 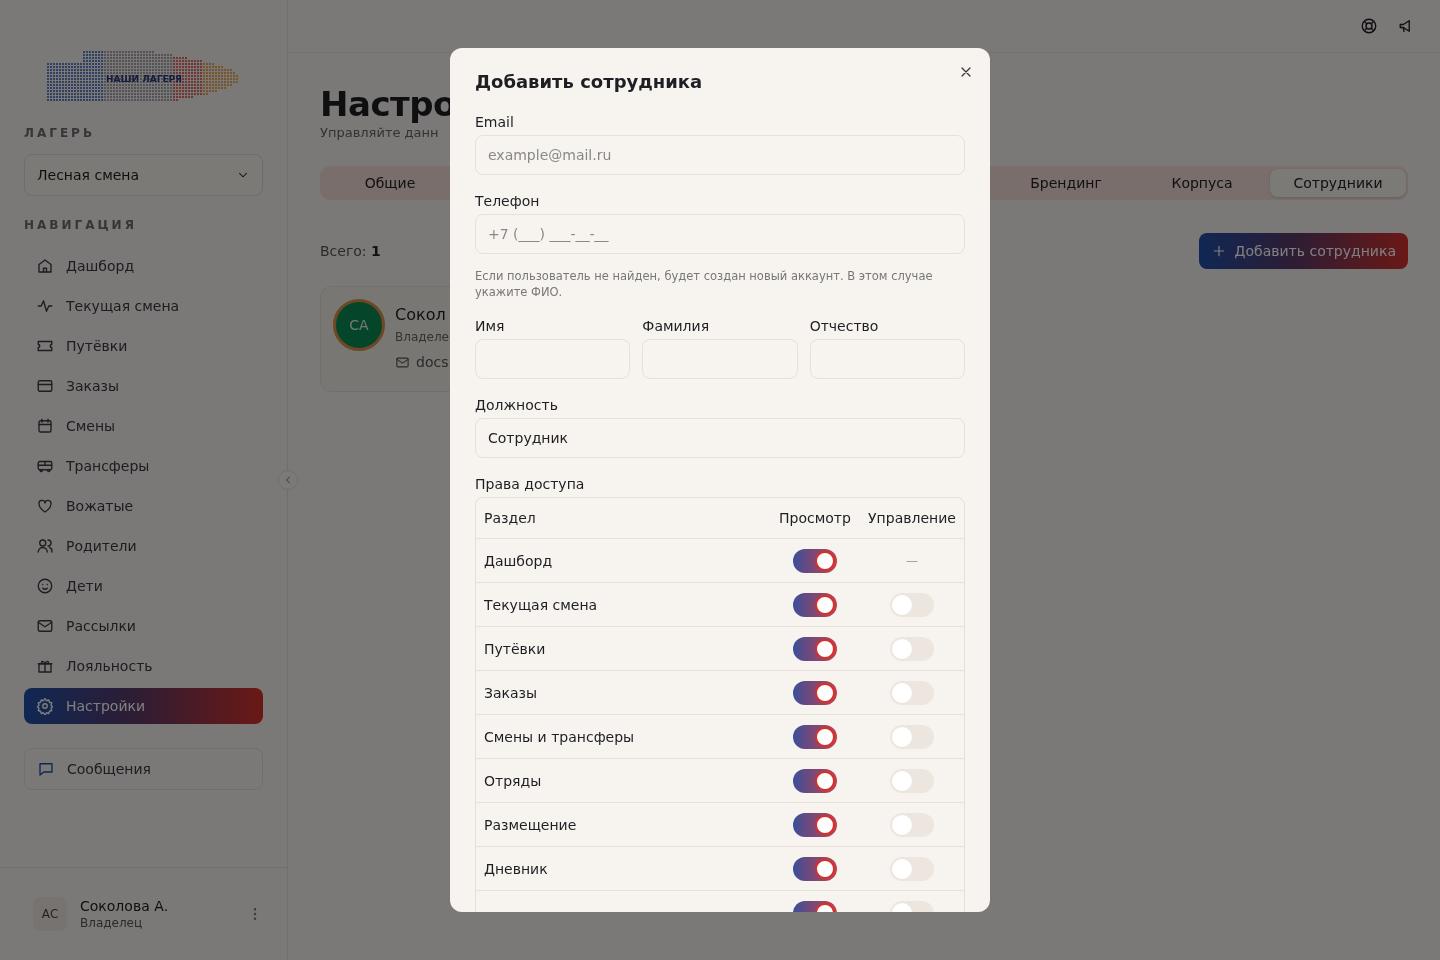 I want to click on tab: Общие, so click(x=390, y=183).